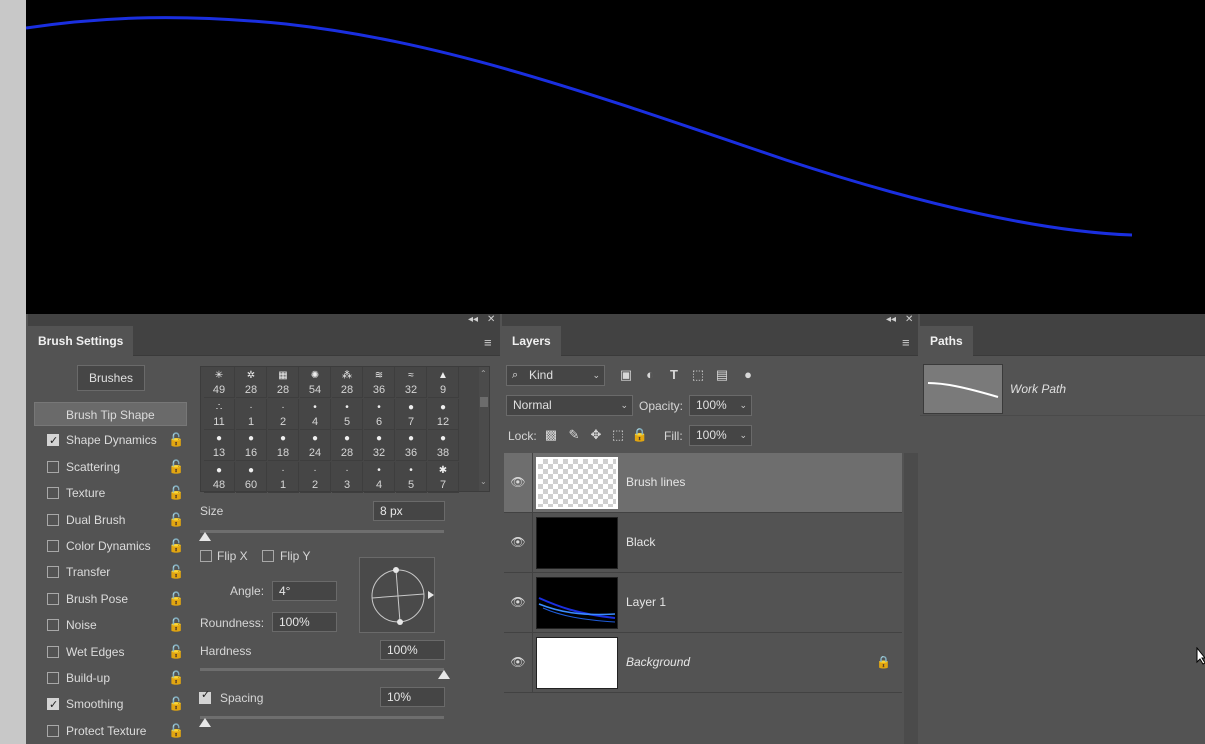 The image size is (1205, 744). Describe the element at coordinates (722, 375) in the screenshot. I see `smart-object-filter-icon: ▤` at that location.